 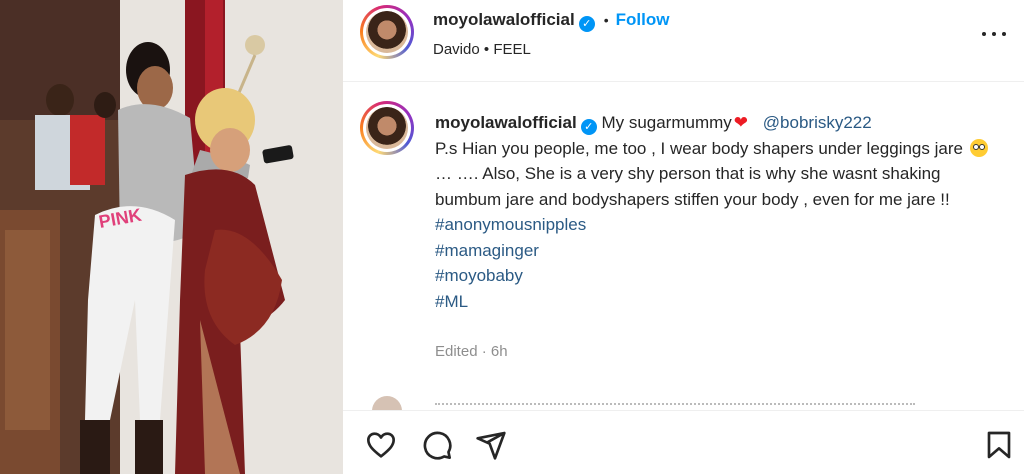 I want to click on audio-artist: Davido, so click(x=456, y=49).